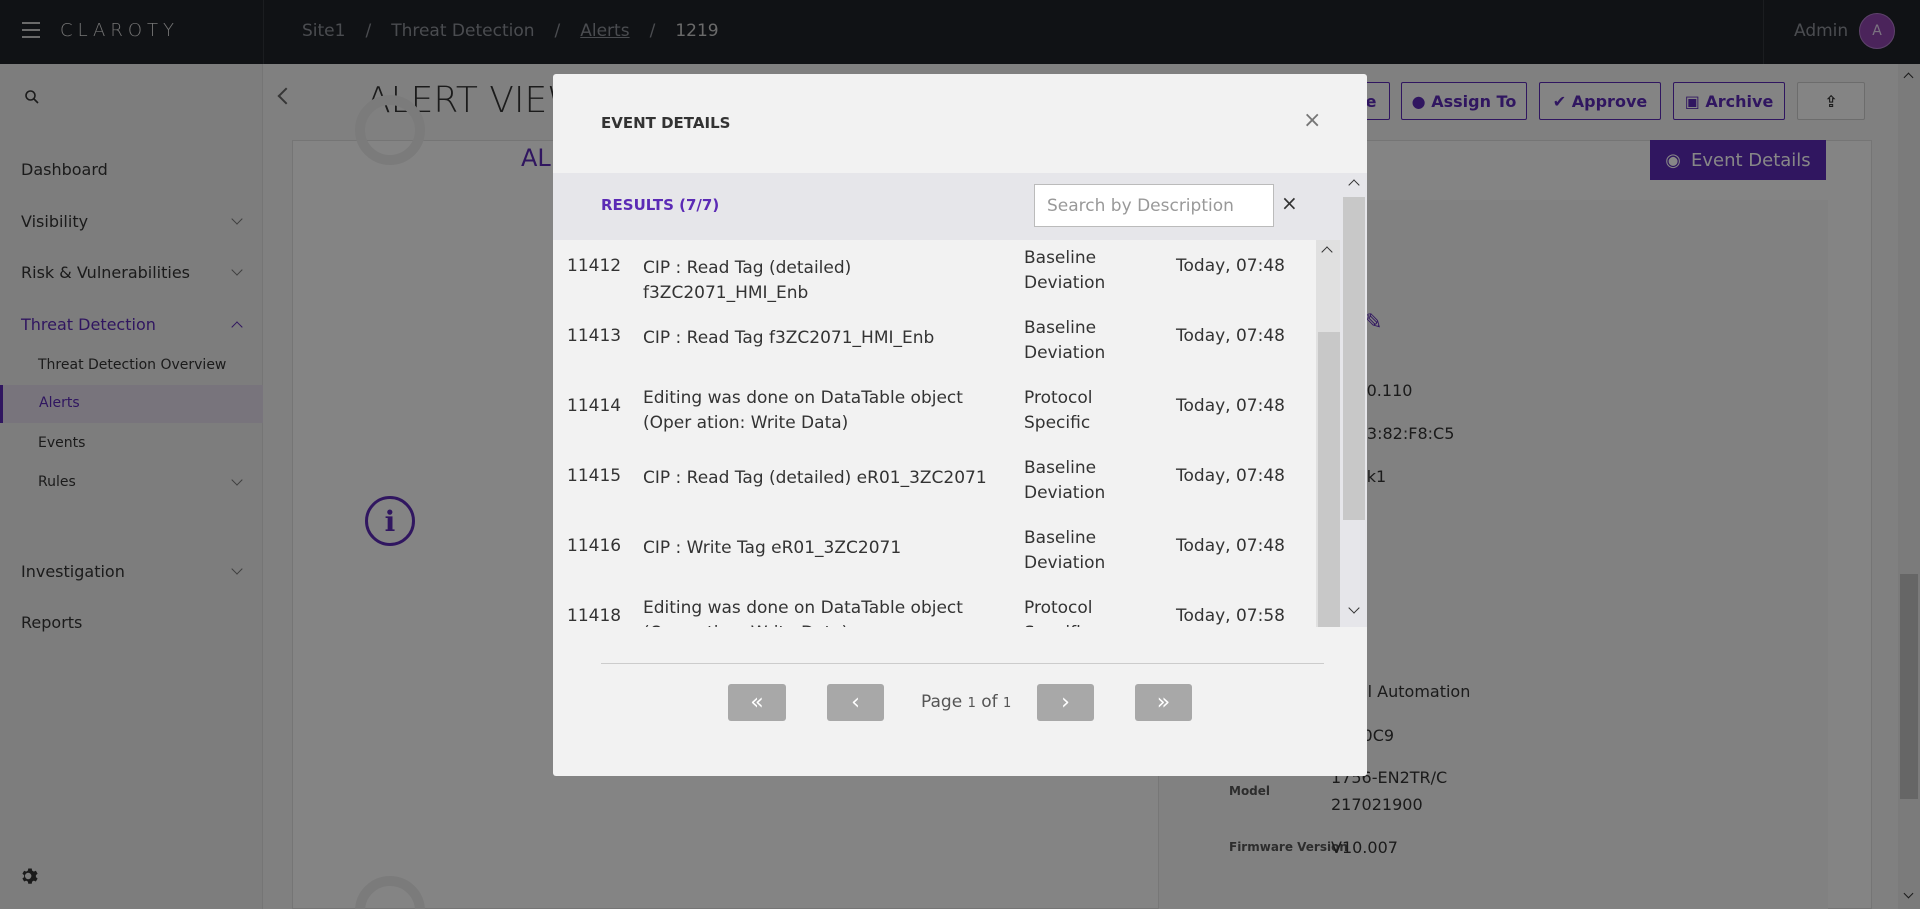 The image size is (1920, 909). I want to click on of-word: of, so click(989, 702).